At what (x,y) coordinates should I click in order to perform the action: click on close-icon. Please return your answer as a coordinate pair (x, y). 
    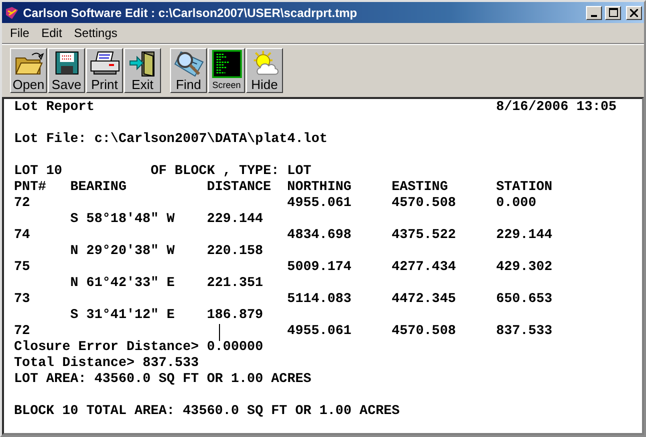
    Looking at the image, I should click on (634, 12).